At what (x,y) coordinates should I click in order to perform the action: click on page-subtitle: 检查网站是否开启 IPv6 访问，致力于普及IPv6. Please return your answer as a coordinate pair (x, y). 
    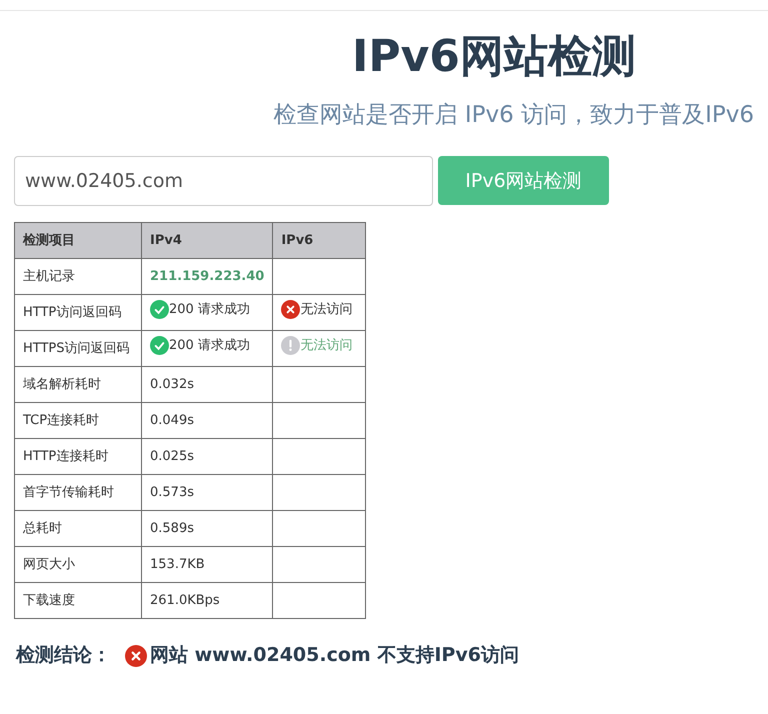
    Looking at the image, I should click on (513, 116).